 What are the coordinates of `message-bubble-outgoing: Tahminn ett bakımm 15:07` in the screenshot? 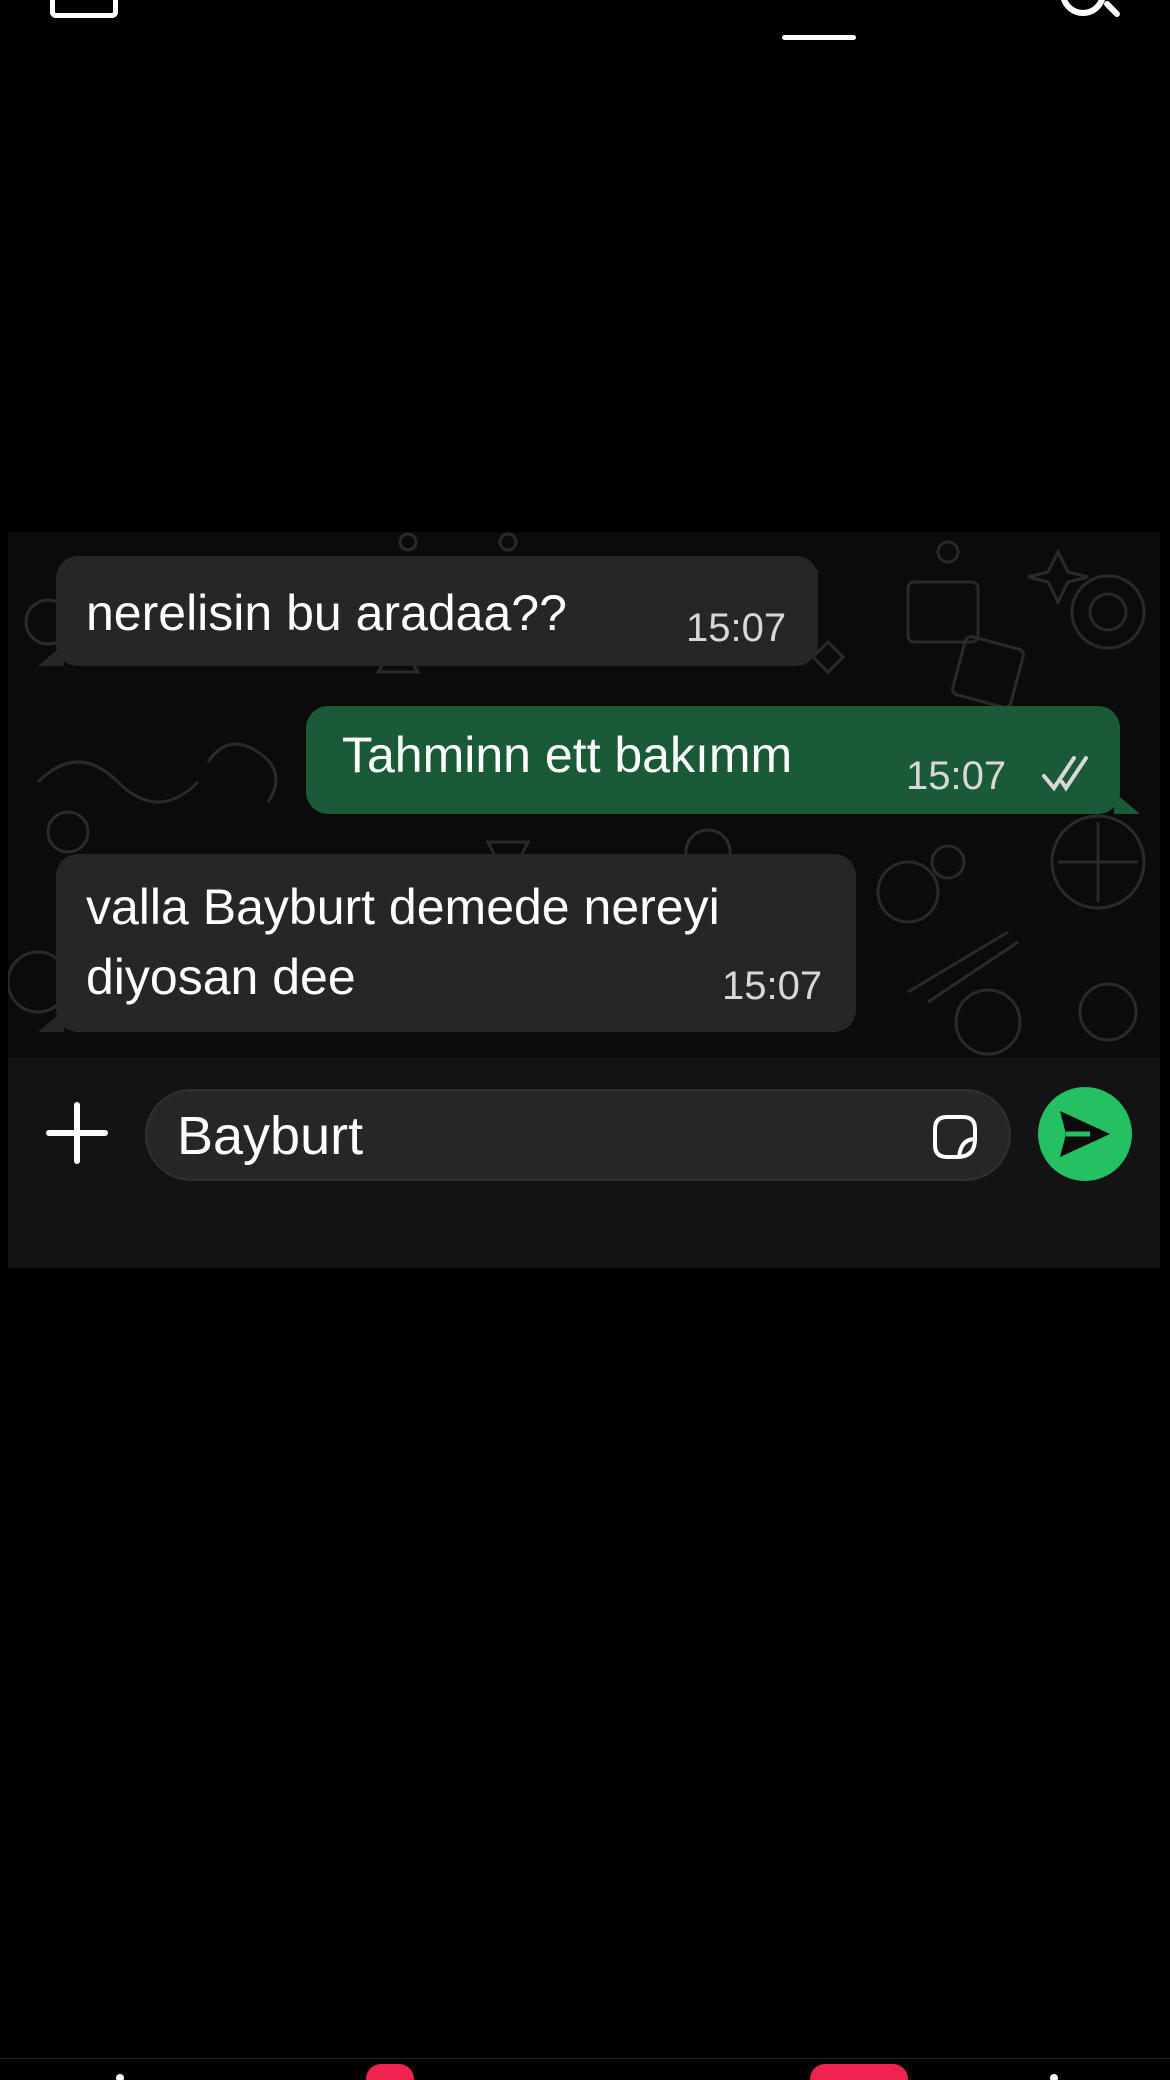 It's located at (723, 760).